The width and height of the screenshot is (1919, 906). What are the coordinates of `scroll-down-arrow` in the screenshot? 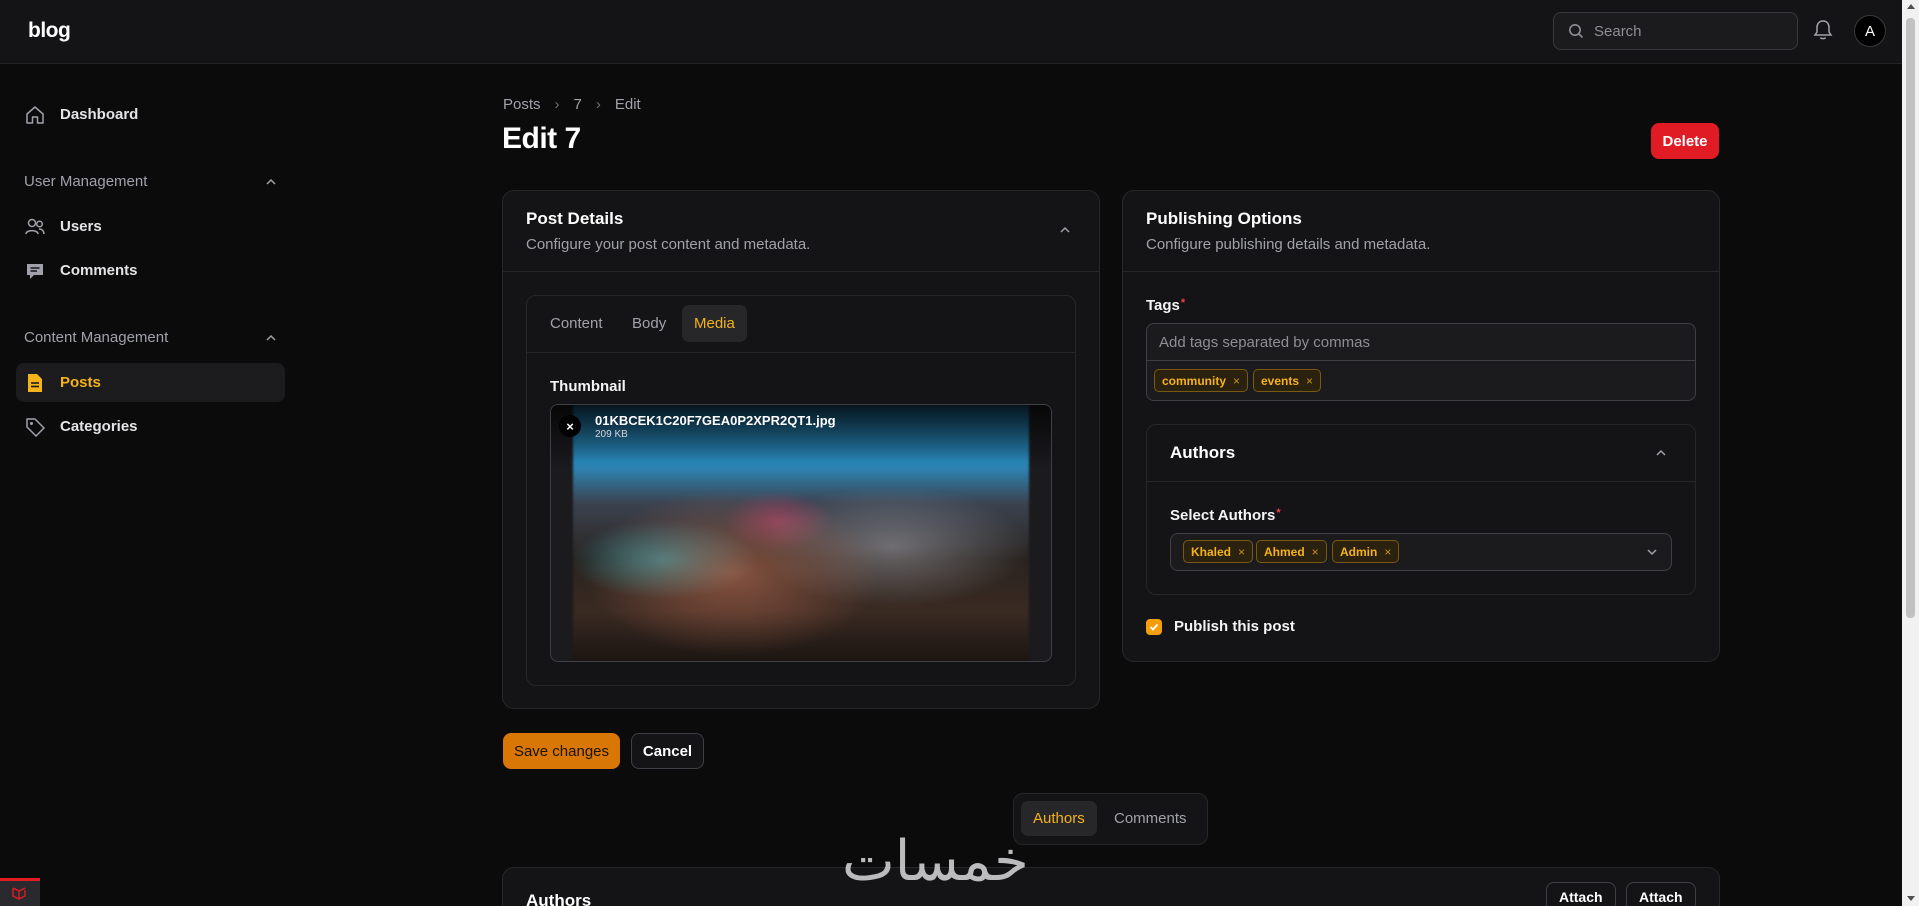 It's located at (1911, 898).